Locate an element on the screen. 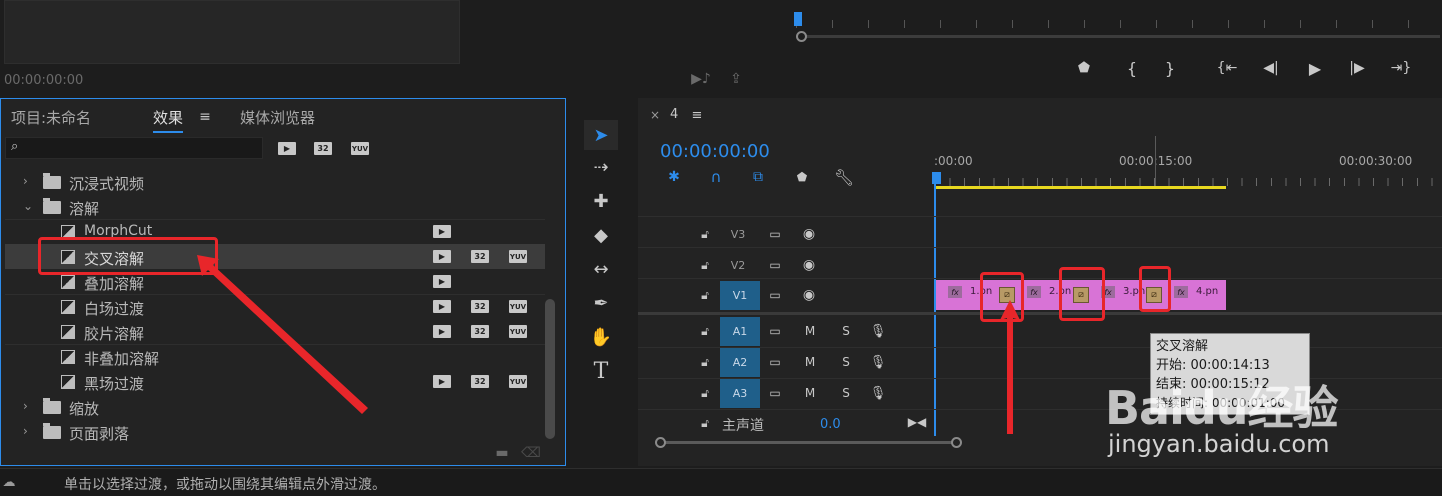 The height and width of the screenshot is (496, 1442). watermark-url: jingyan.baidu.com is located at coordinates (1219, 444).